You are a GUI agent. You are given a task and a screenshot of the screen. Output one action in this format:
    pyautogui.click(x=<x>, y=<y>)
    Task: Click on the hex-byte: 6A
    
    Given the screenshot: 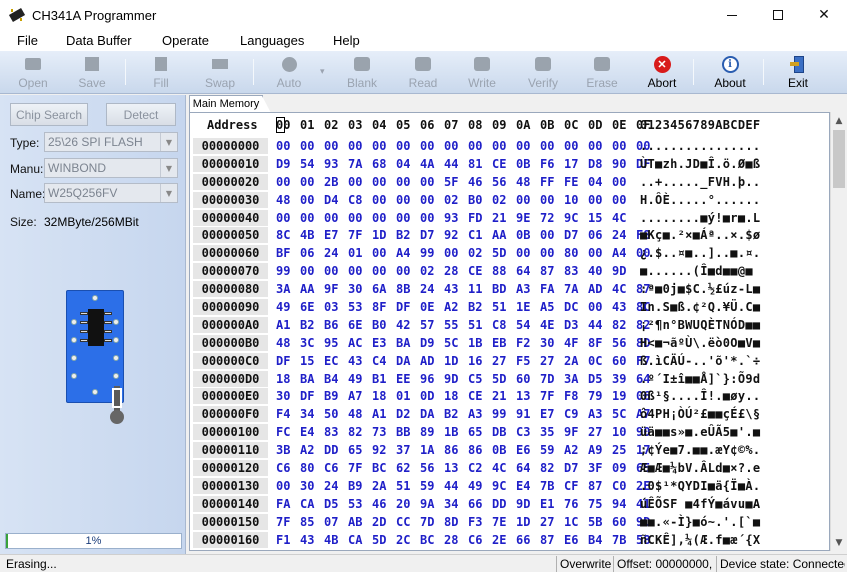 What is the action you would take?
    pyautogui.click(x=379, y=289)
    